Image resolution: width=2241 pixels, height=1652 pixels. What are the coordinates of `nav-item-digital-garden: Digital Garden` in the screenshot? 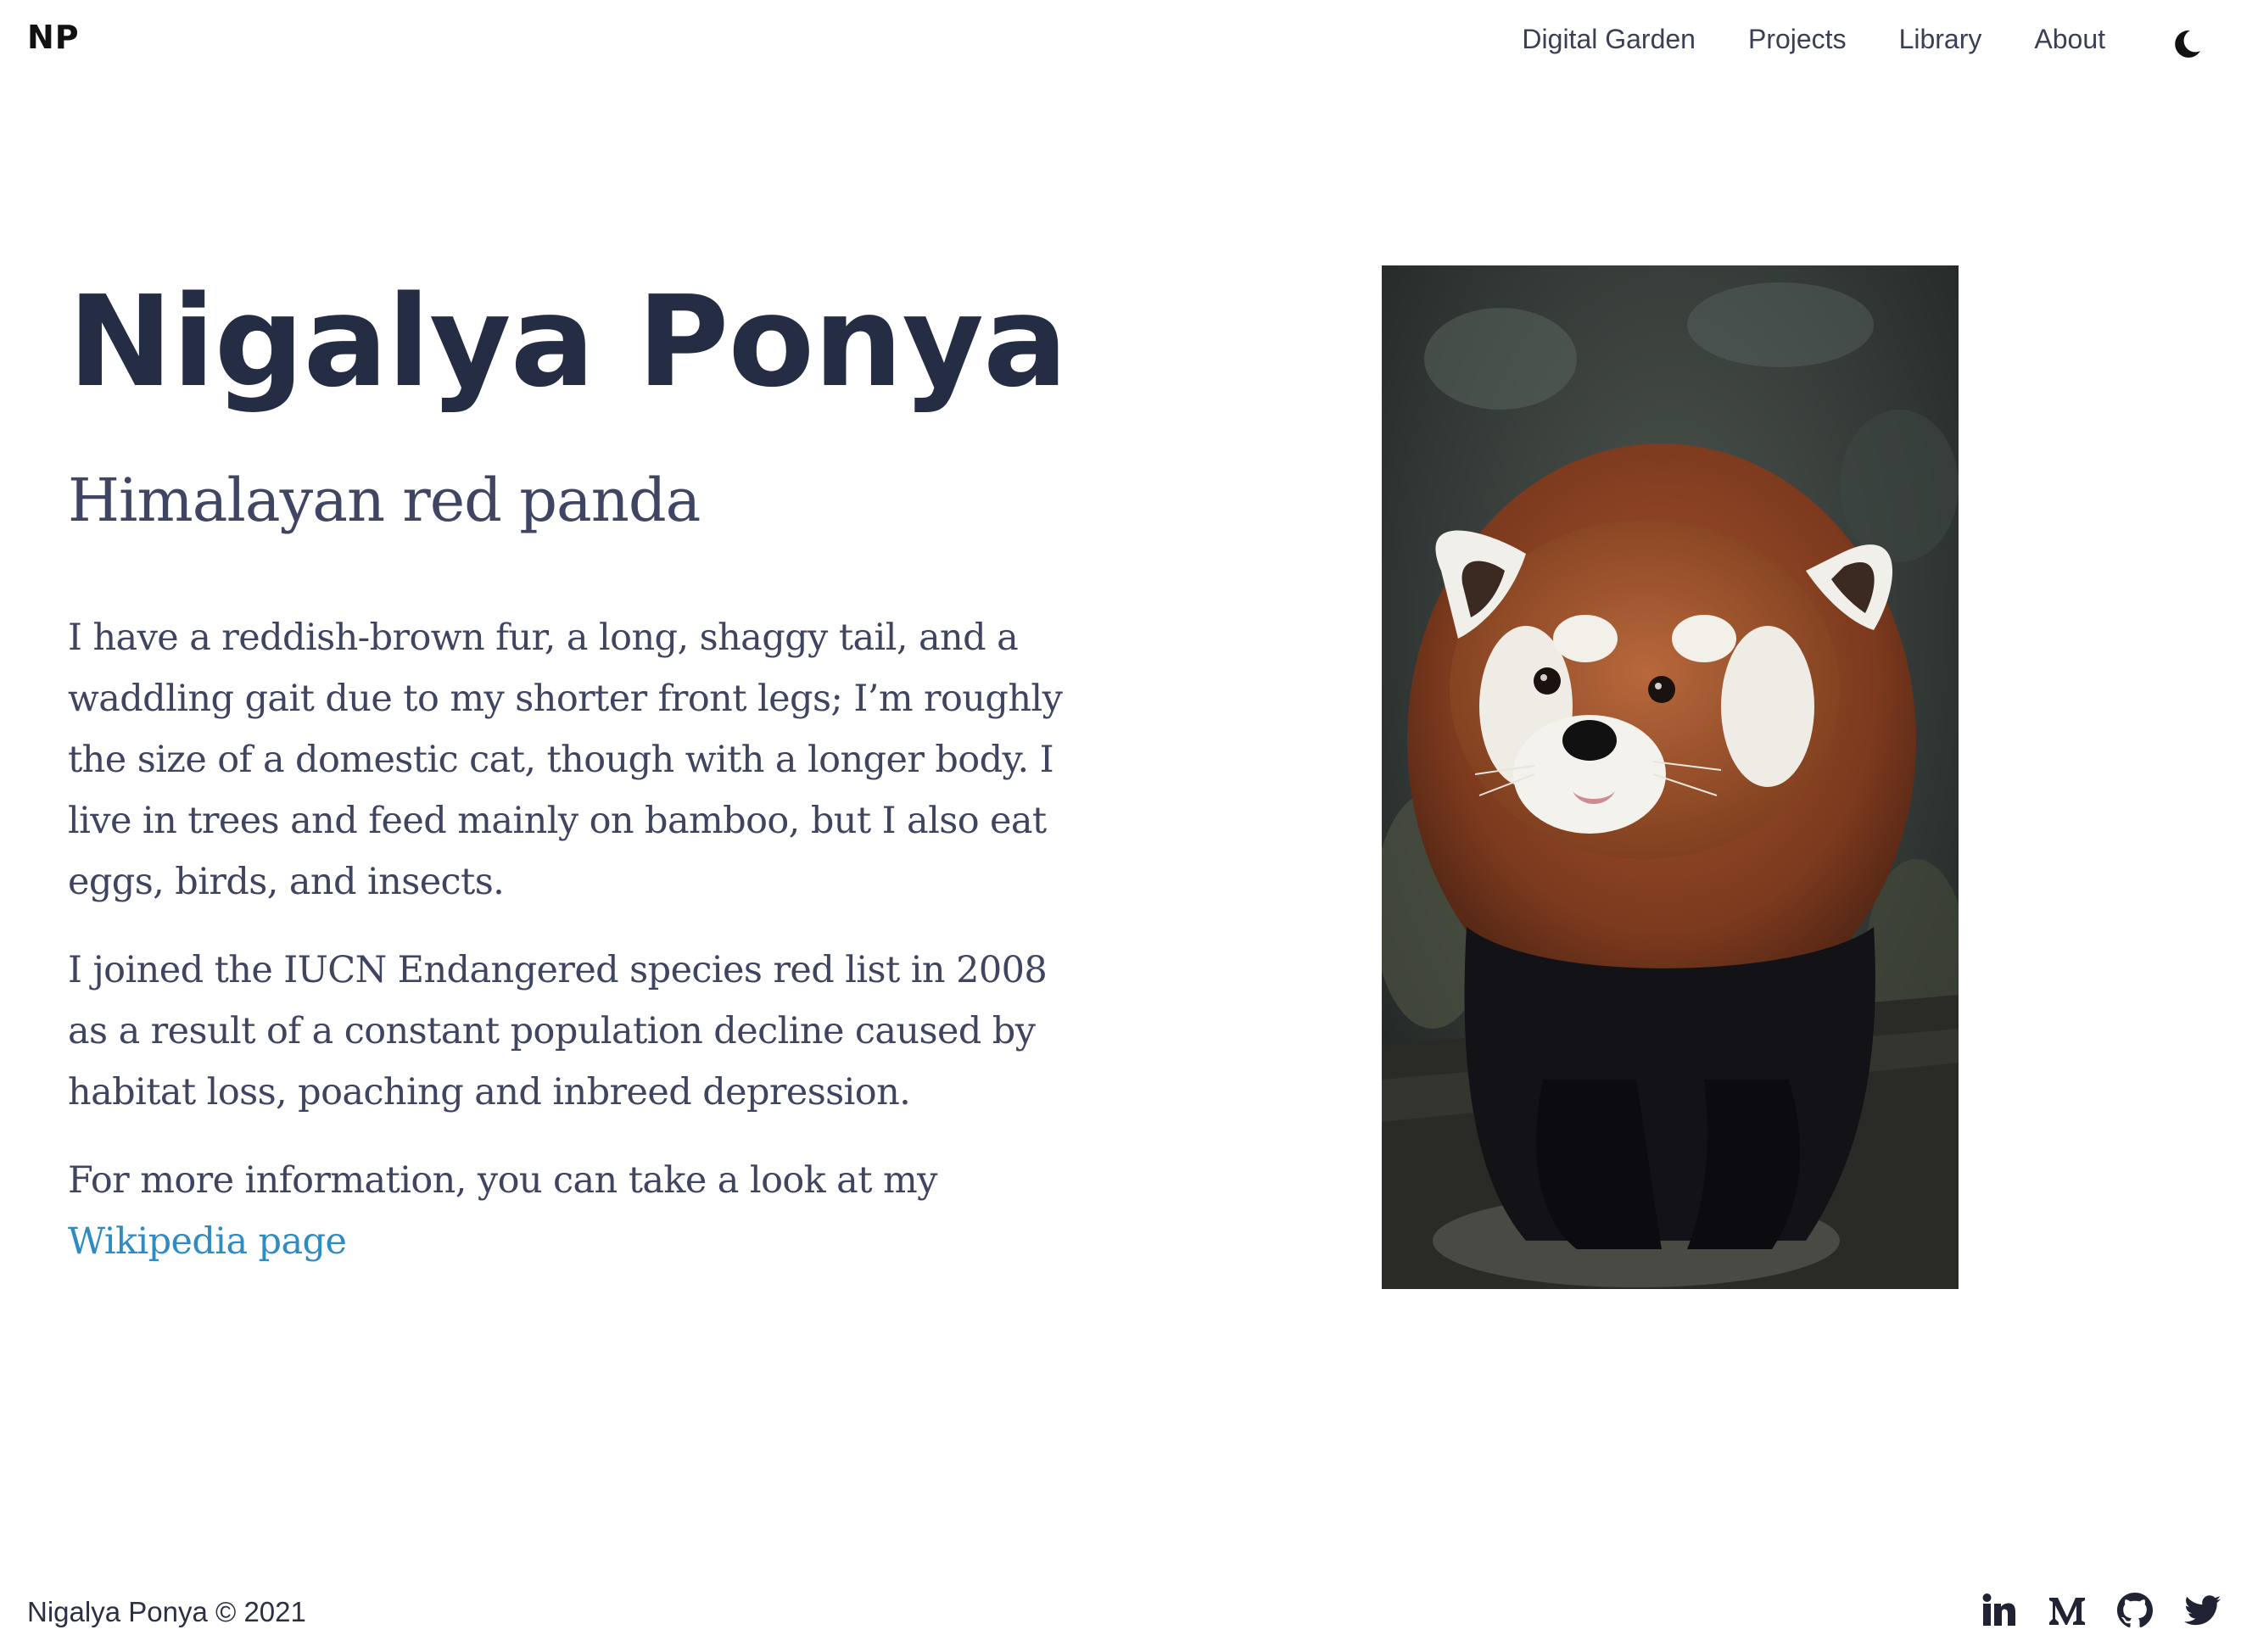 It's located at (1609, 39).